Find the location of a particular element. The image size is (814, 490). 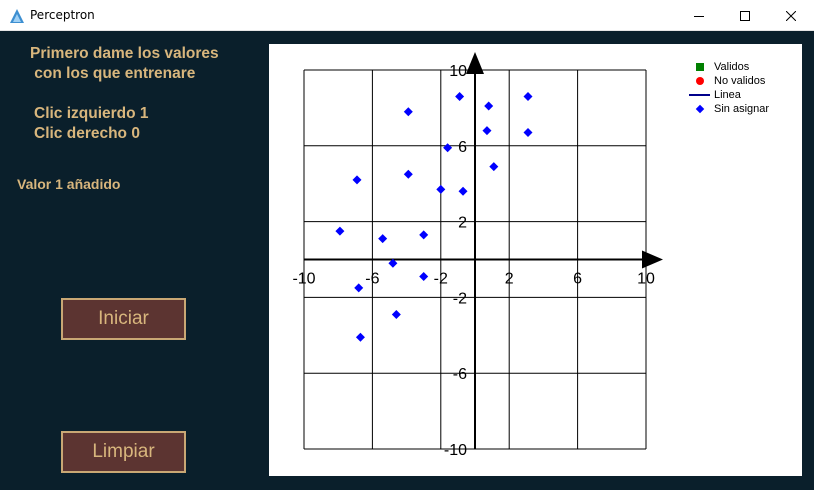

close-button is located at coordinates (791, 15).